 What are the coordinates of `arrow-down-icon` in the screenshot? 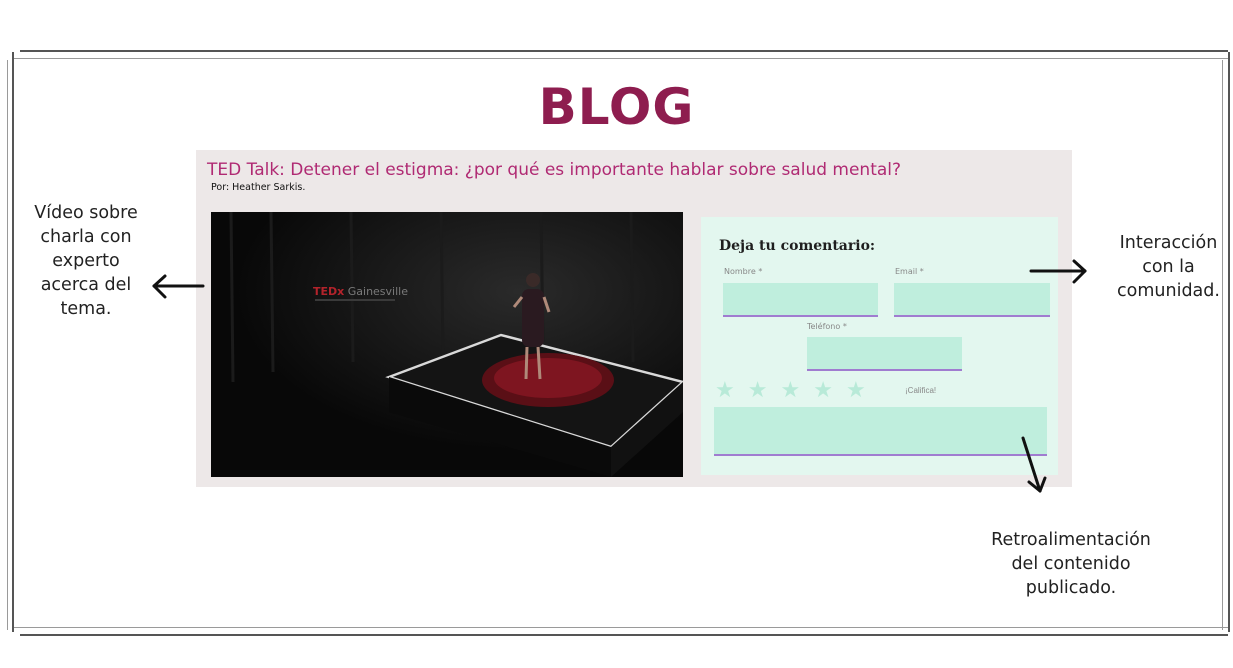 It's located at (1034, 464).